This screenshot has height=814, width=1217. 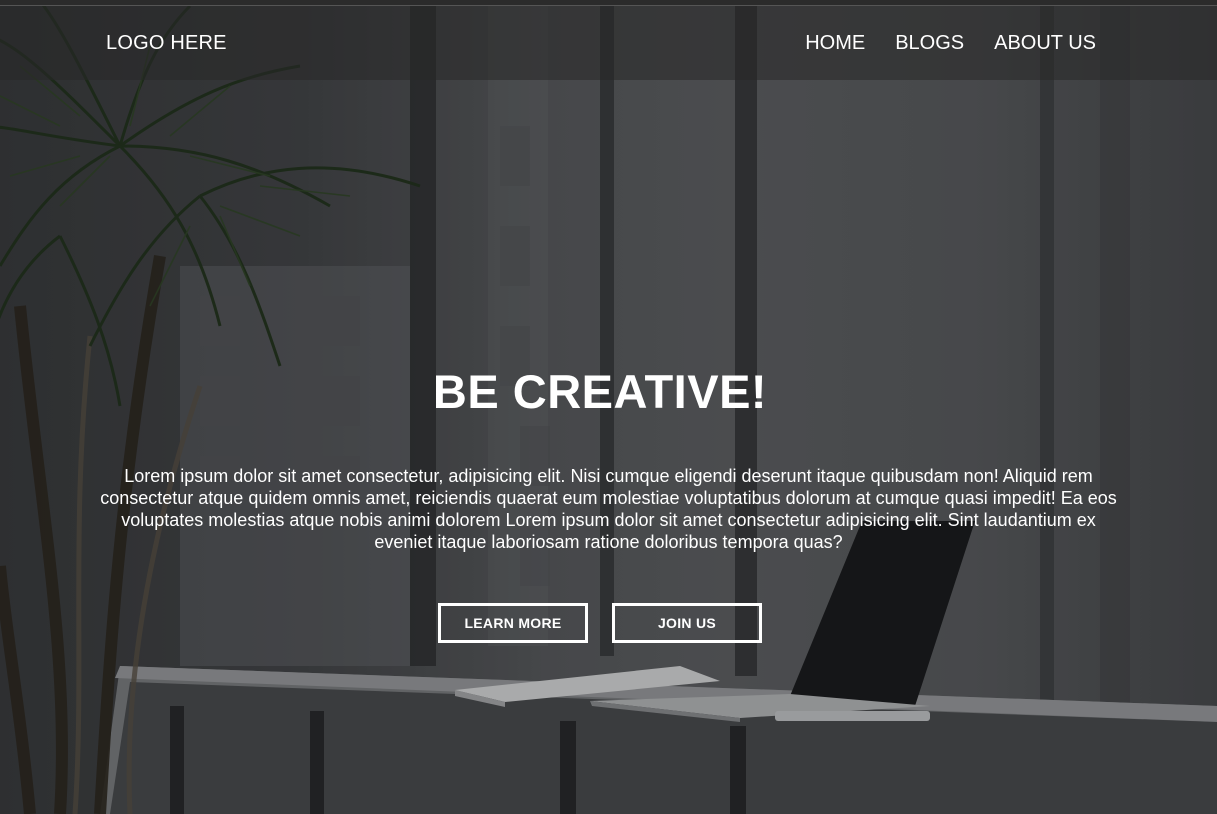 What do you see at coordinates (608, 623) in the screenshot?
I see `hero-buttons: LEARN MORE JOIN US` at bounding box center [608, 623].